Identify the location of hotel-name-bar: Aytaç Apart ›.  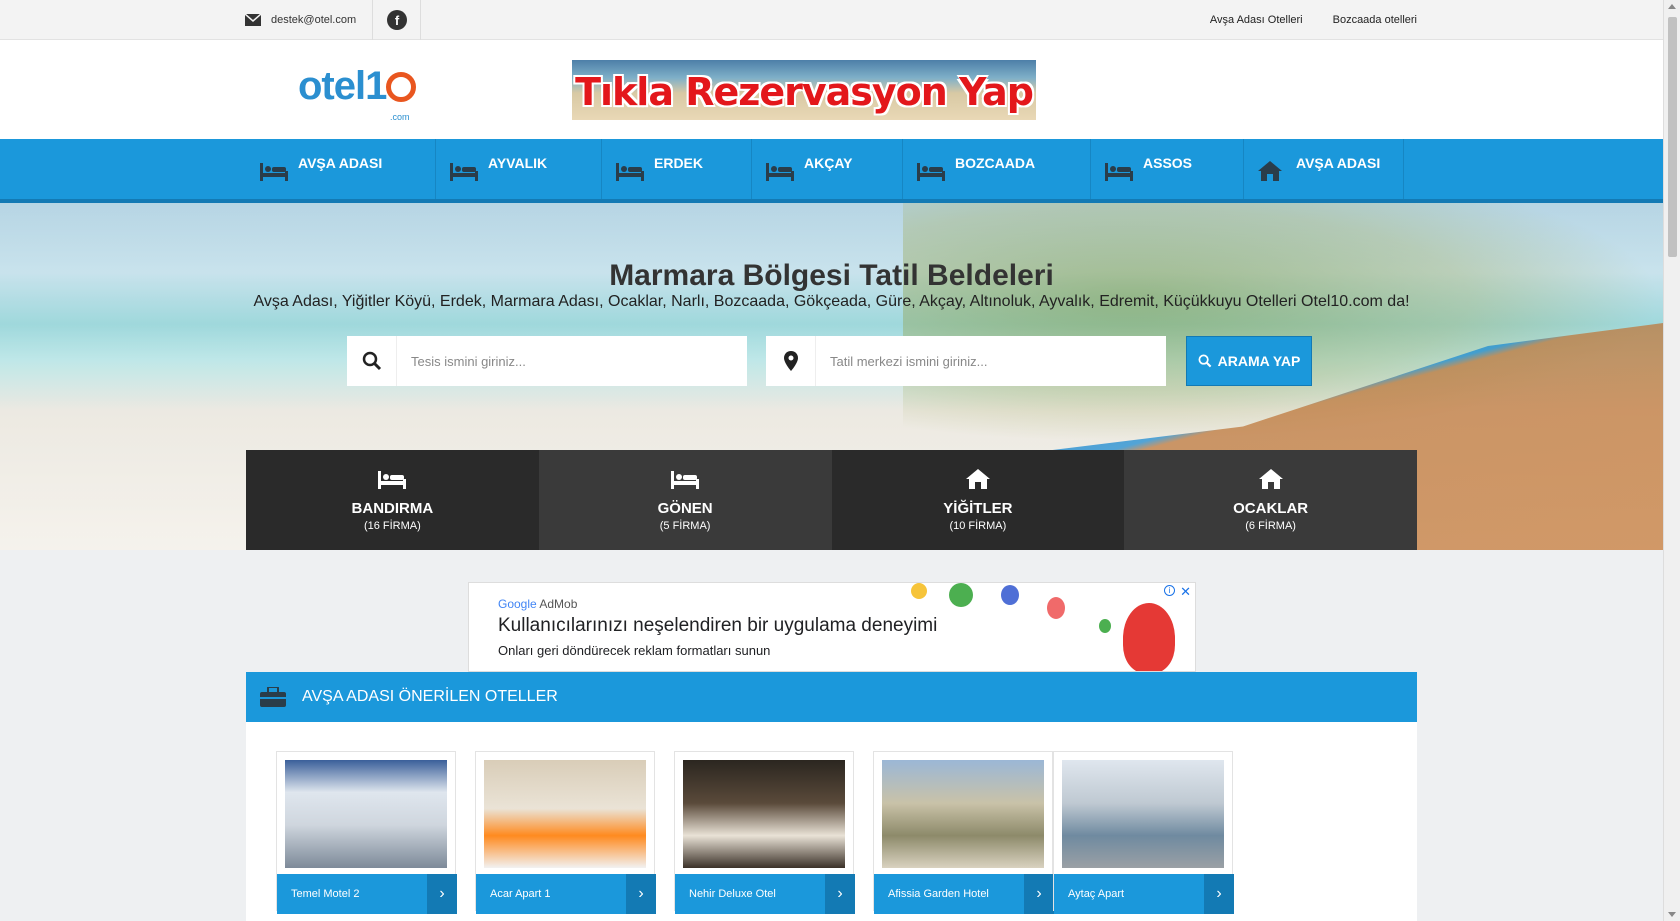
(1144, 894).